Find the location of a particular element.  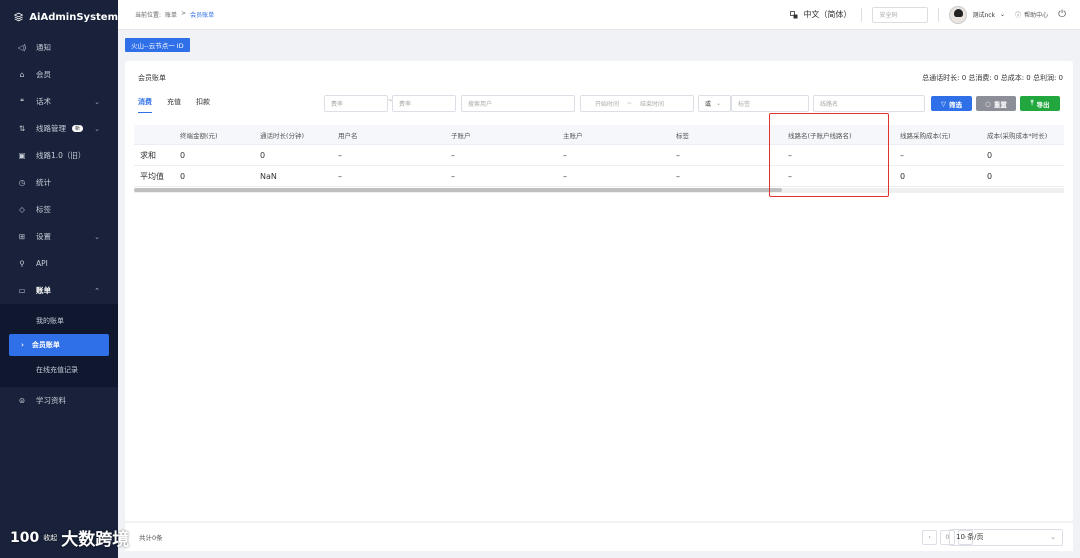

logic-select: 或 ⌄ is located at coordinates (714, 103).